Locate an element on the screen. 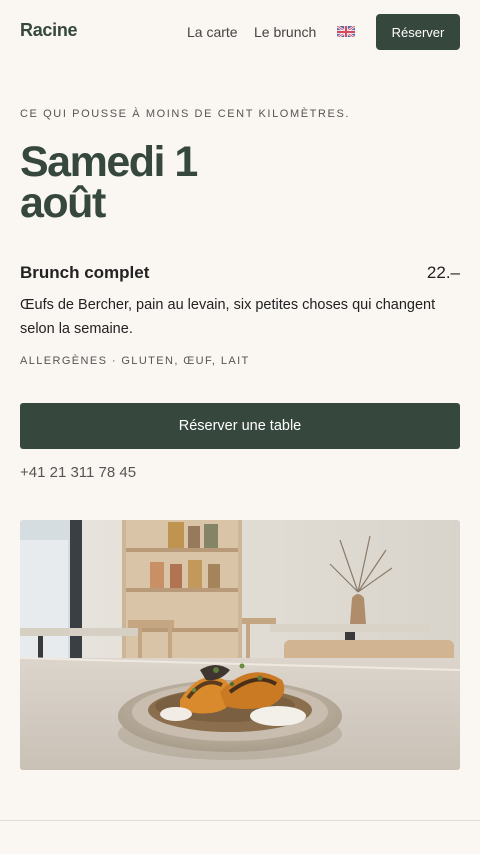 The height and width of the screenshot is (854, 480). phone-link: +41 21 311 78 45 is located at coordinates (78, 472).